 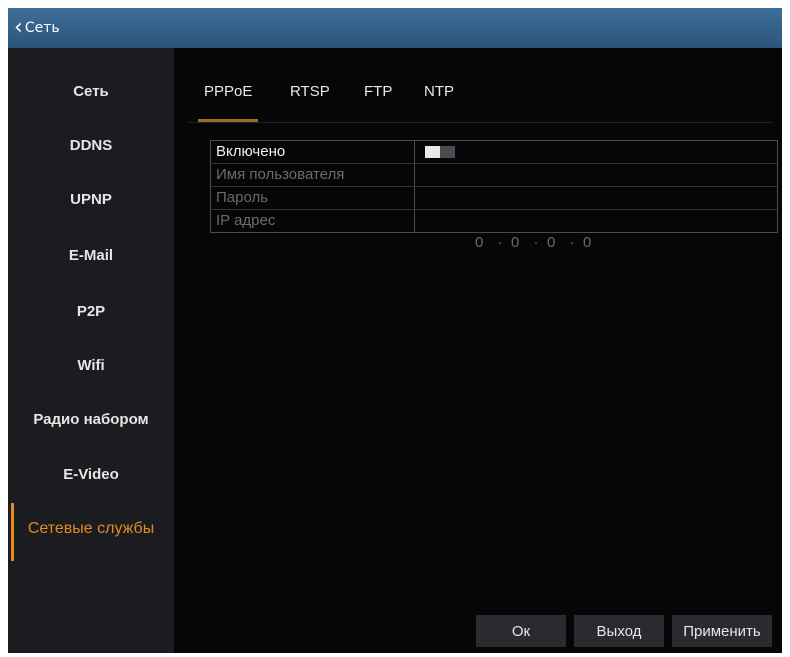 I want to click on ip-address-field: 0 · 0 · 0 · 0, so click(x=596, y=230).